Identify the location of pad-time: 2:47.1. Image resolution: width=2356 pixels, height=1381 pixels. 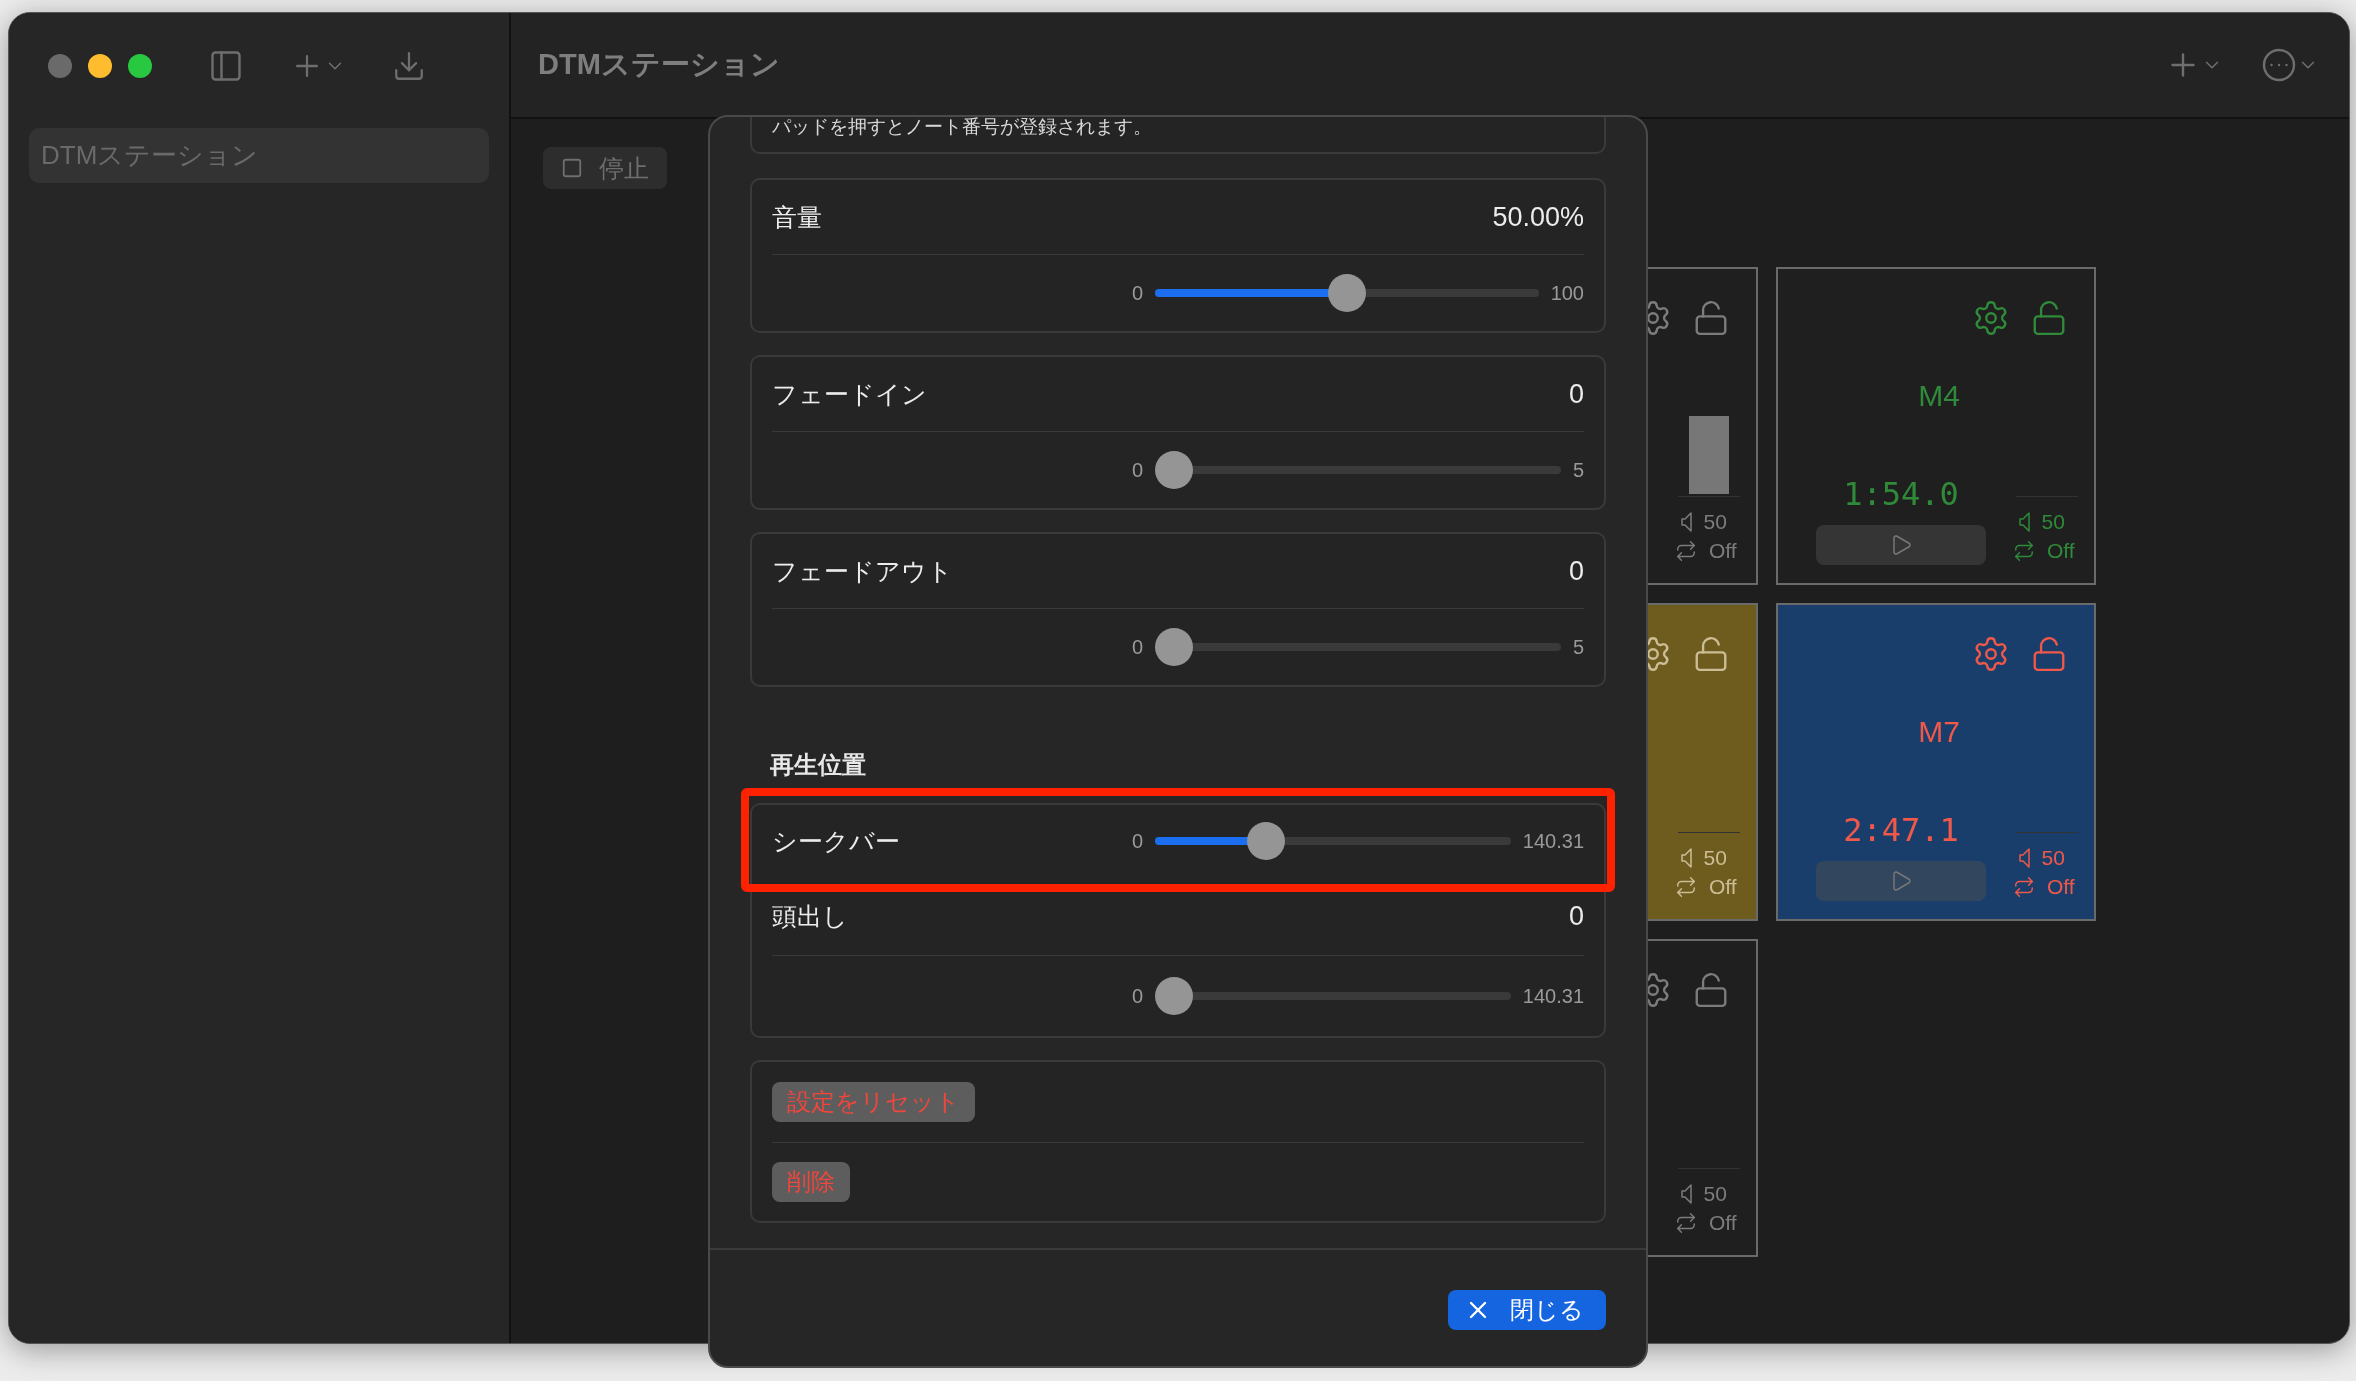
(1901, 830).